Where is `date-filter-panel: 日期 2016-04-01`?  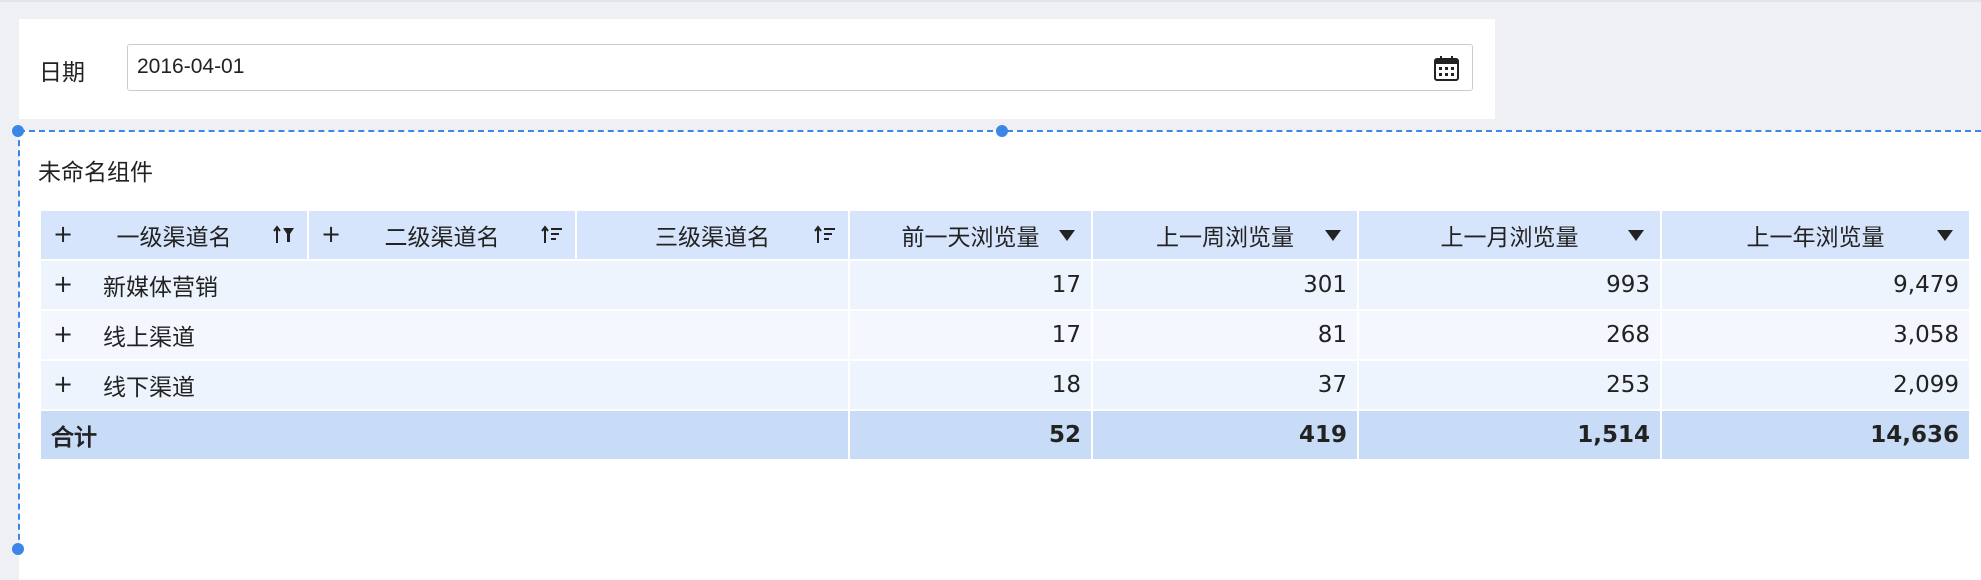
date-filter-panel: 日期 2016-04-01 is located at coordinates (757, 69).